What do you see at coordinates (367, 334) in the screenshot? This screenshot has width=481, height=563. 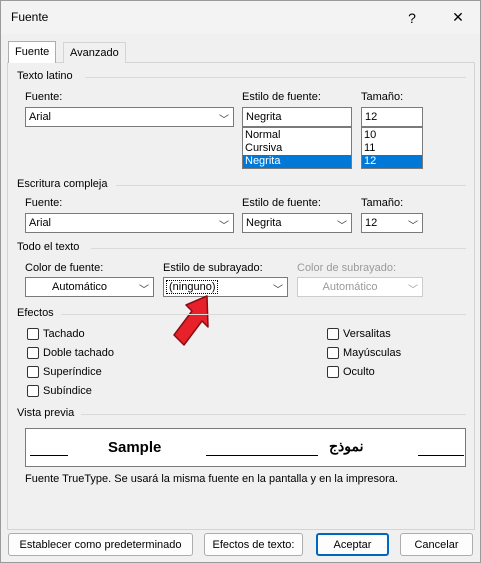 I see `checkbox-label: Versalitas` at bounding box center [367, 334].